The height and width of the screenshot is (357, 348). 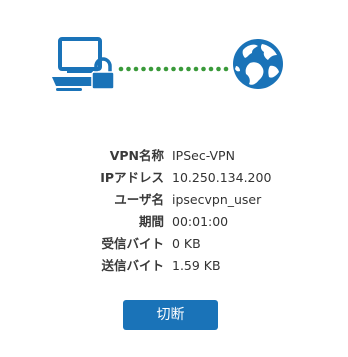 I want to click on info-row: IPアドレス 10.250.134.200, so click(x=174, y=178).